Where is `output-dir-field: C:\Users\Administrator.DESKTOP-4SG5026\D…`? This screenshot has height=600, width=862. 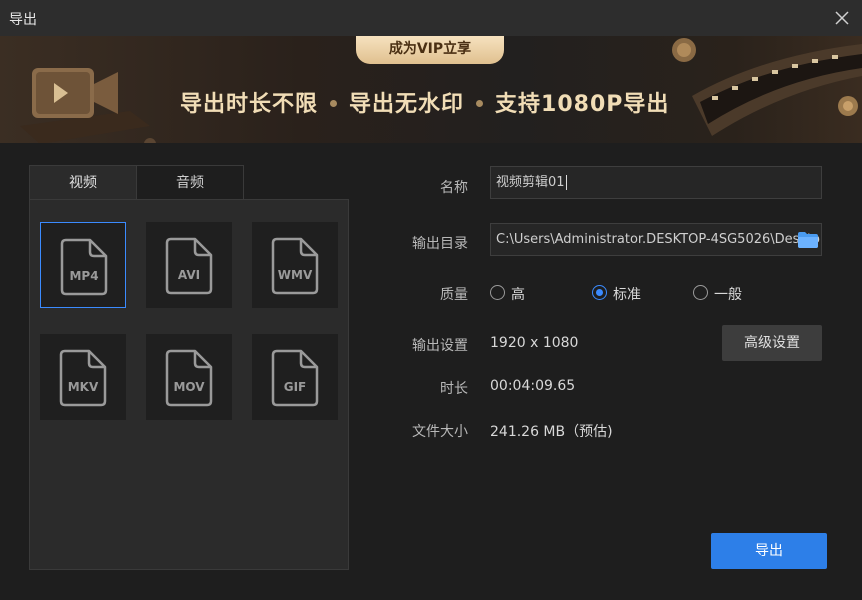 output-dir-field: C:\Users\Administrator.DESKTOP-4SG5026\D… is located at coordinates (656, 239).